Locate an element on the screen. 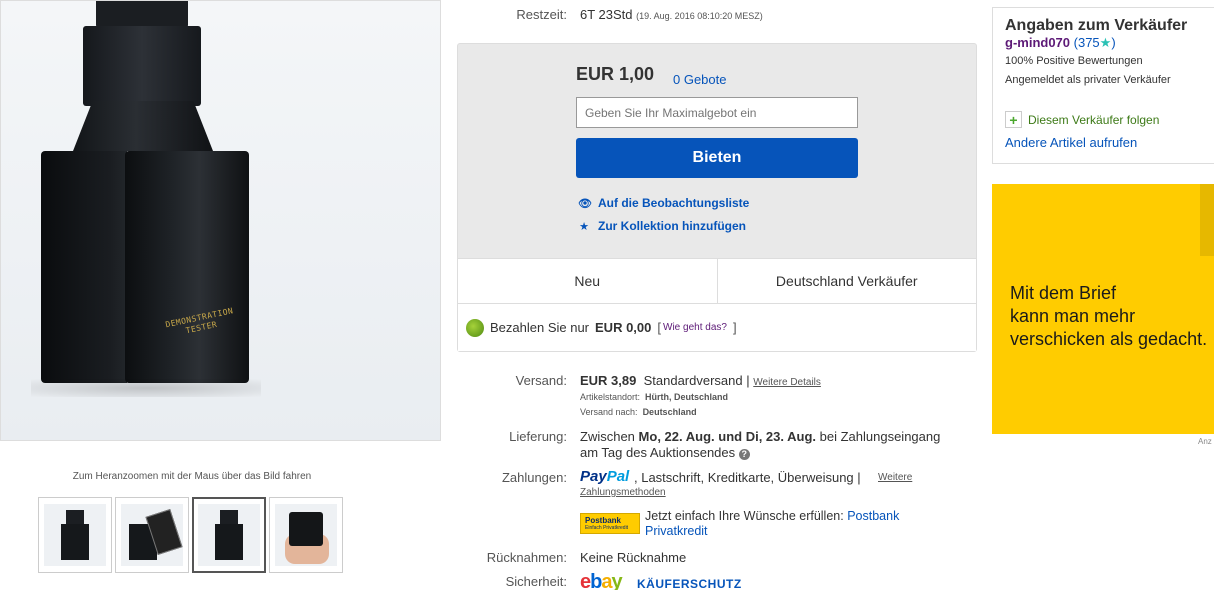  delivery-prefix: Zwischen is located at coordinates (607, 436).